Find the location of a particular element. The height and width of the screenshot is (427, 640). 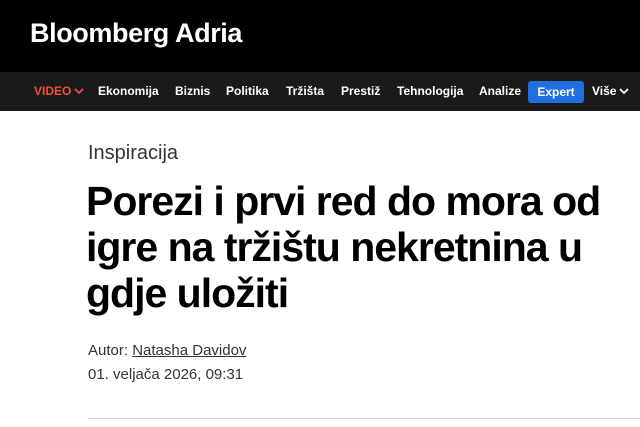

nav-item-biznis: Biznis is located at coordinates (192, 91).